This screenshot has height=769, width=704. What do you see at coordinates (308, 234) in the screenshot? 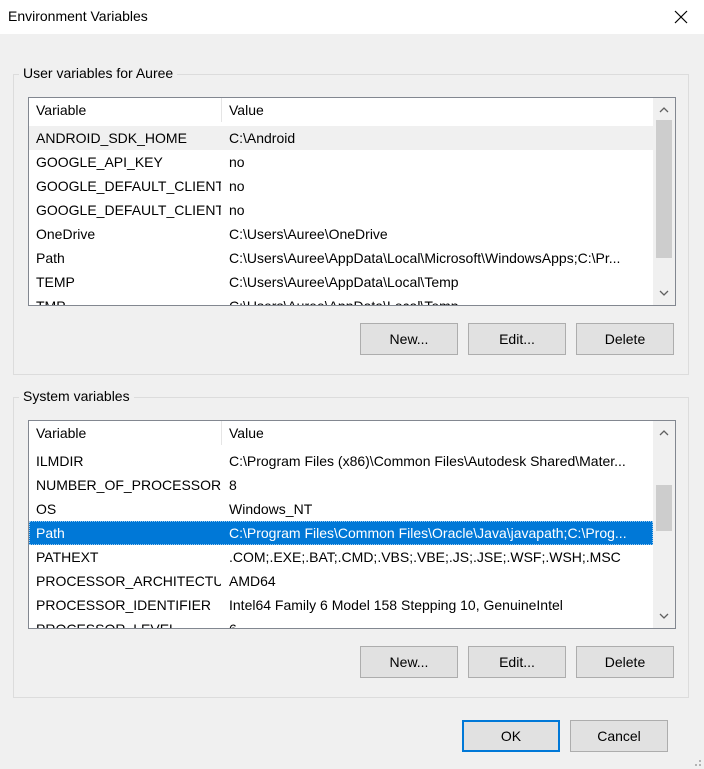
I see `variable-value: C:\Users\Auree\OneDrive` at bounding box center [308, 234].